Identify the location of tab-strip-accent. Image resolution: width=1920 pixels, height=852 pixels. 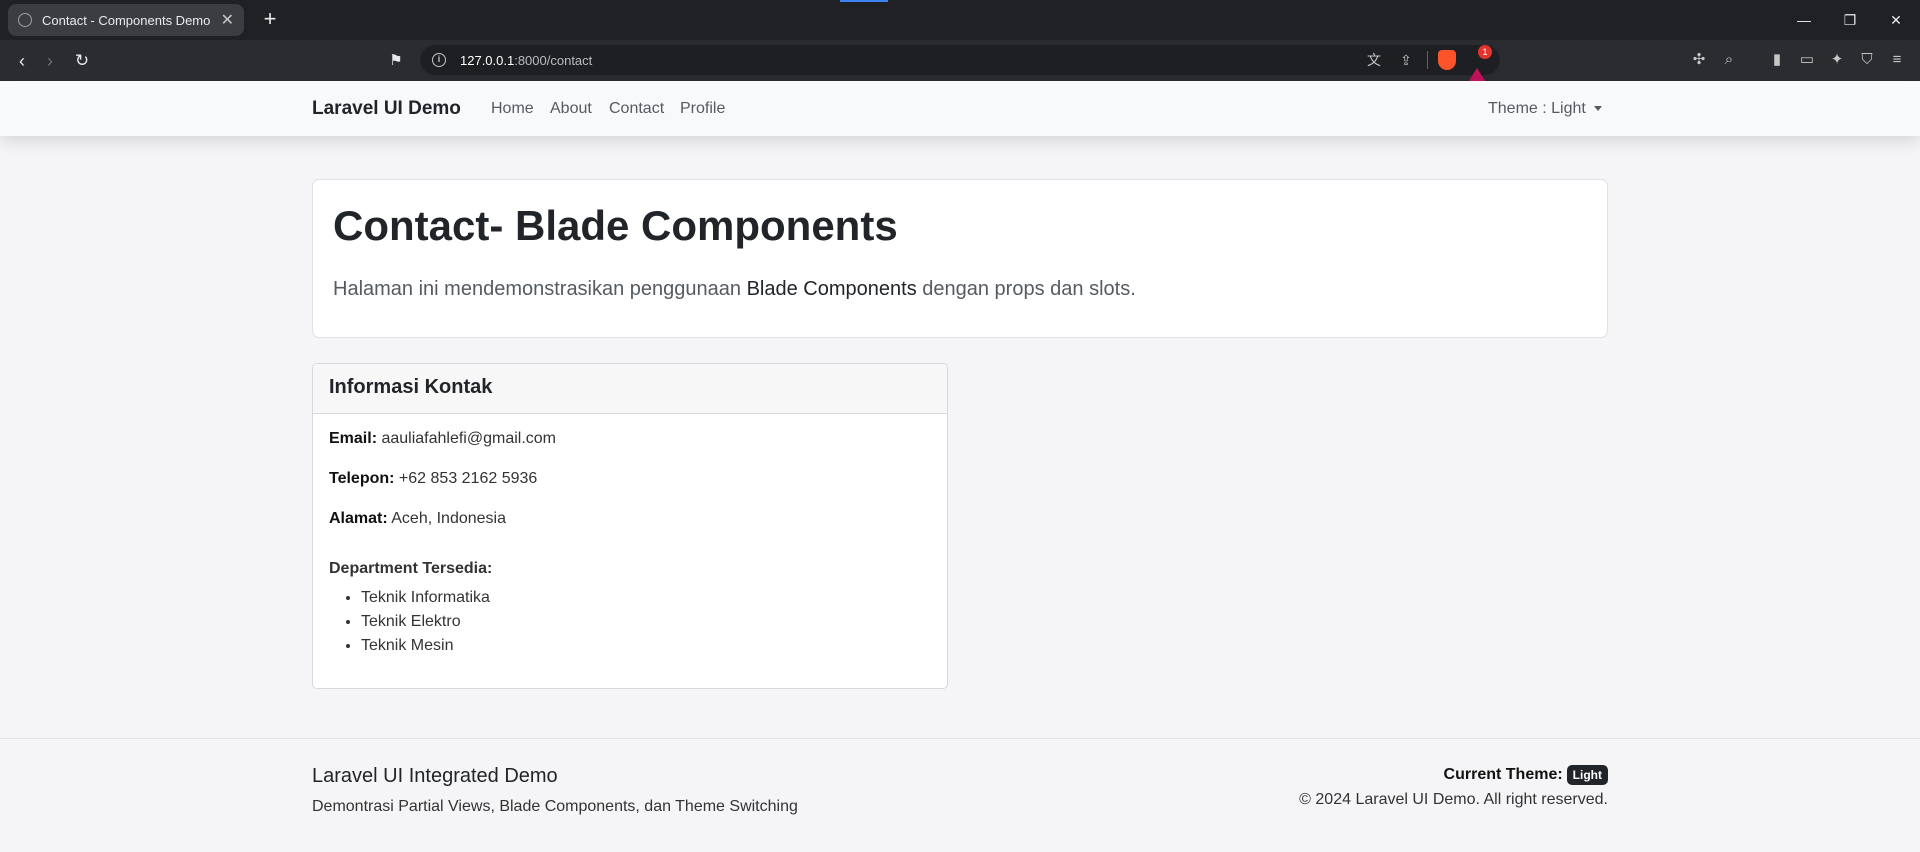
(864, 1).